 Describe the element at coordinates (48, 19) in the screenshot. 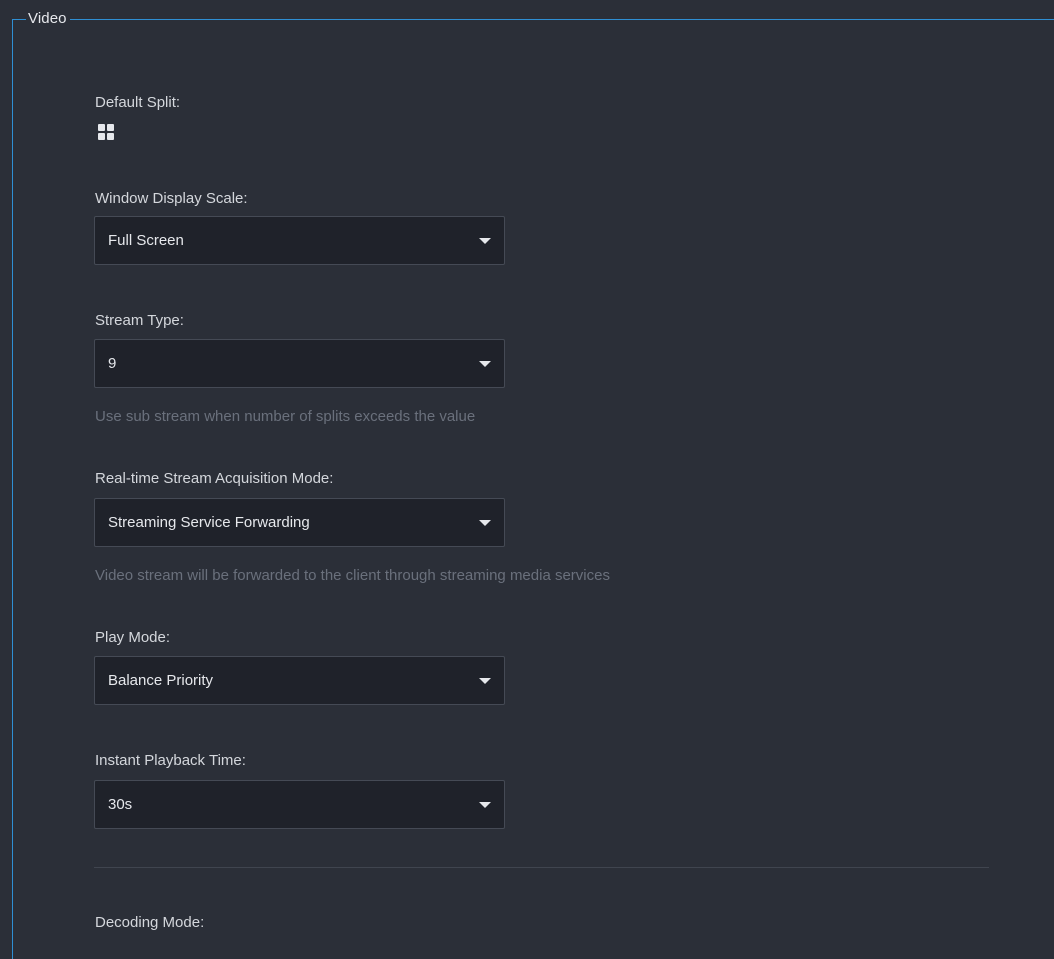

I see `section-legend: Video` at that location.